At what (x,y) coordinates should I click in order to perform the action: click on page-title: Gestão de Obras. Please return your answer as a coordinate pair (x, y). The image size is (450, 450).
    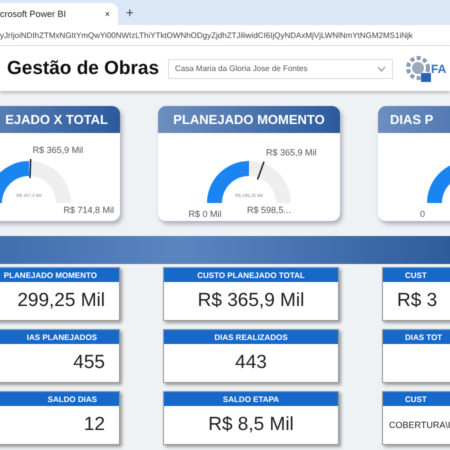
    Looking at the image, I should click on (83, 69).